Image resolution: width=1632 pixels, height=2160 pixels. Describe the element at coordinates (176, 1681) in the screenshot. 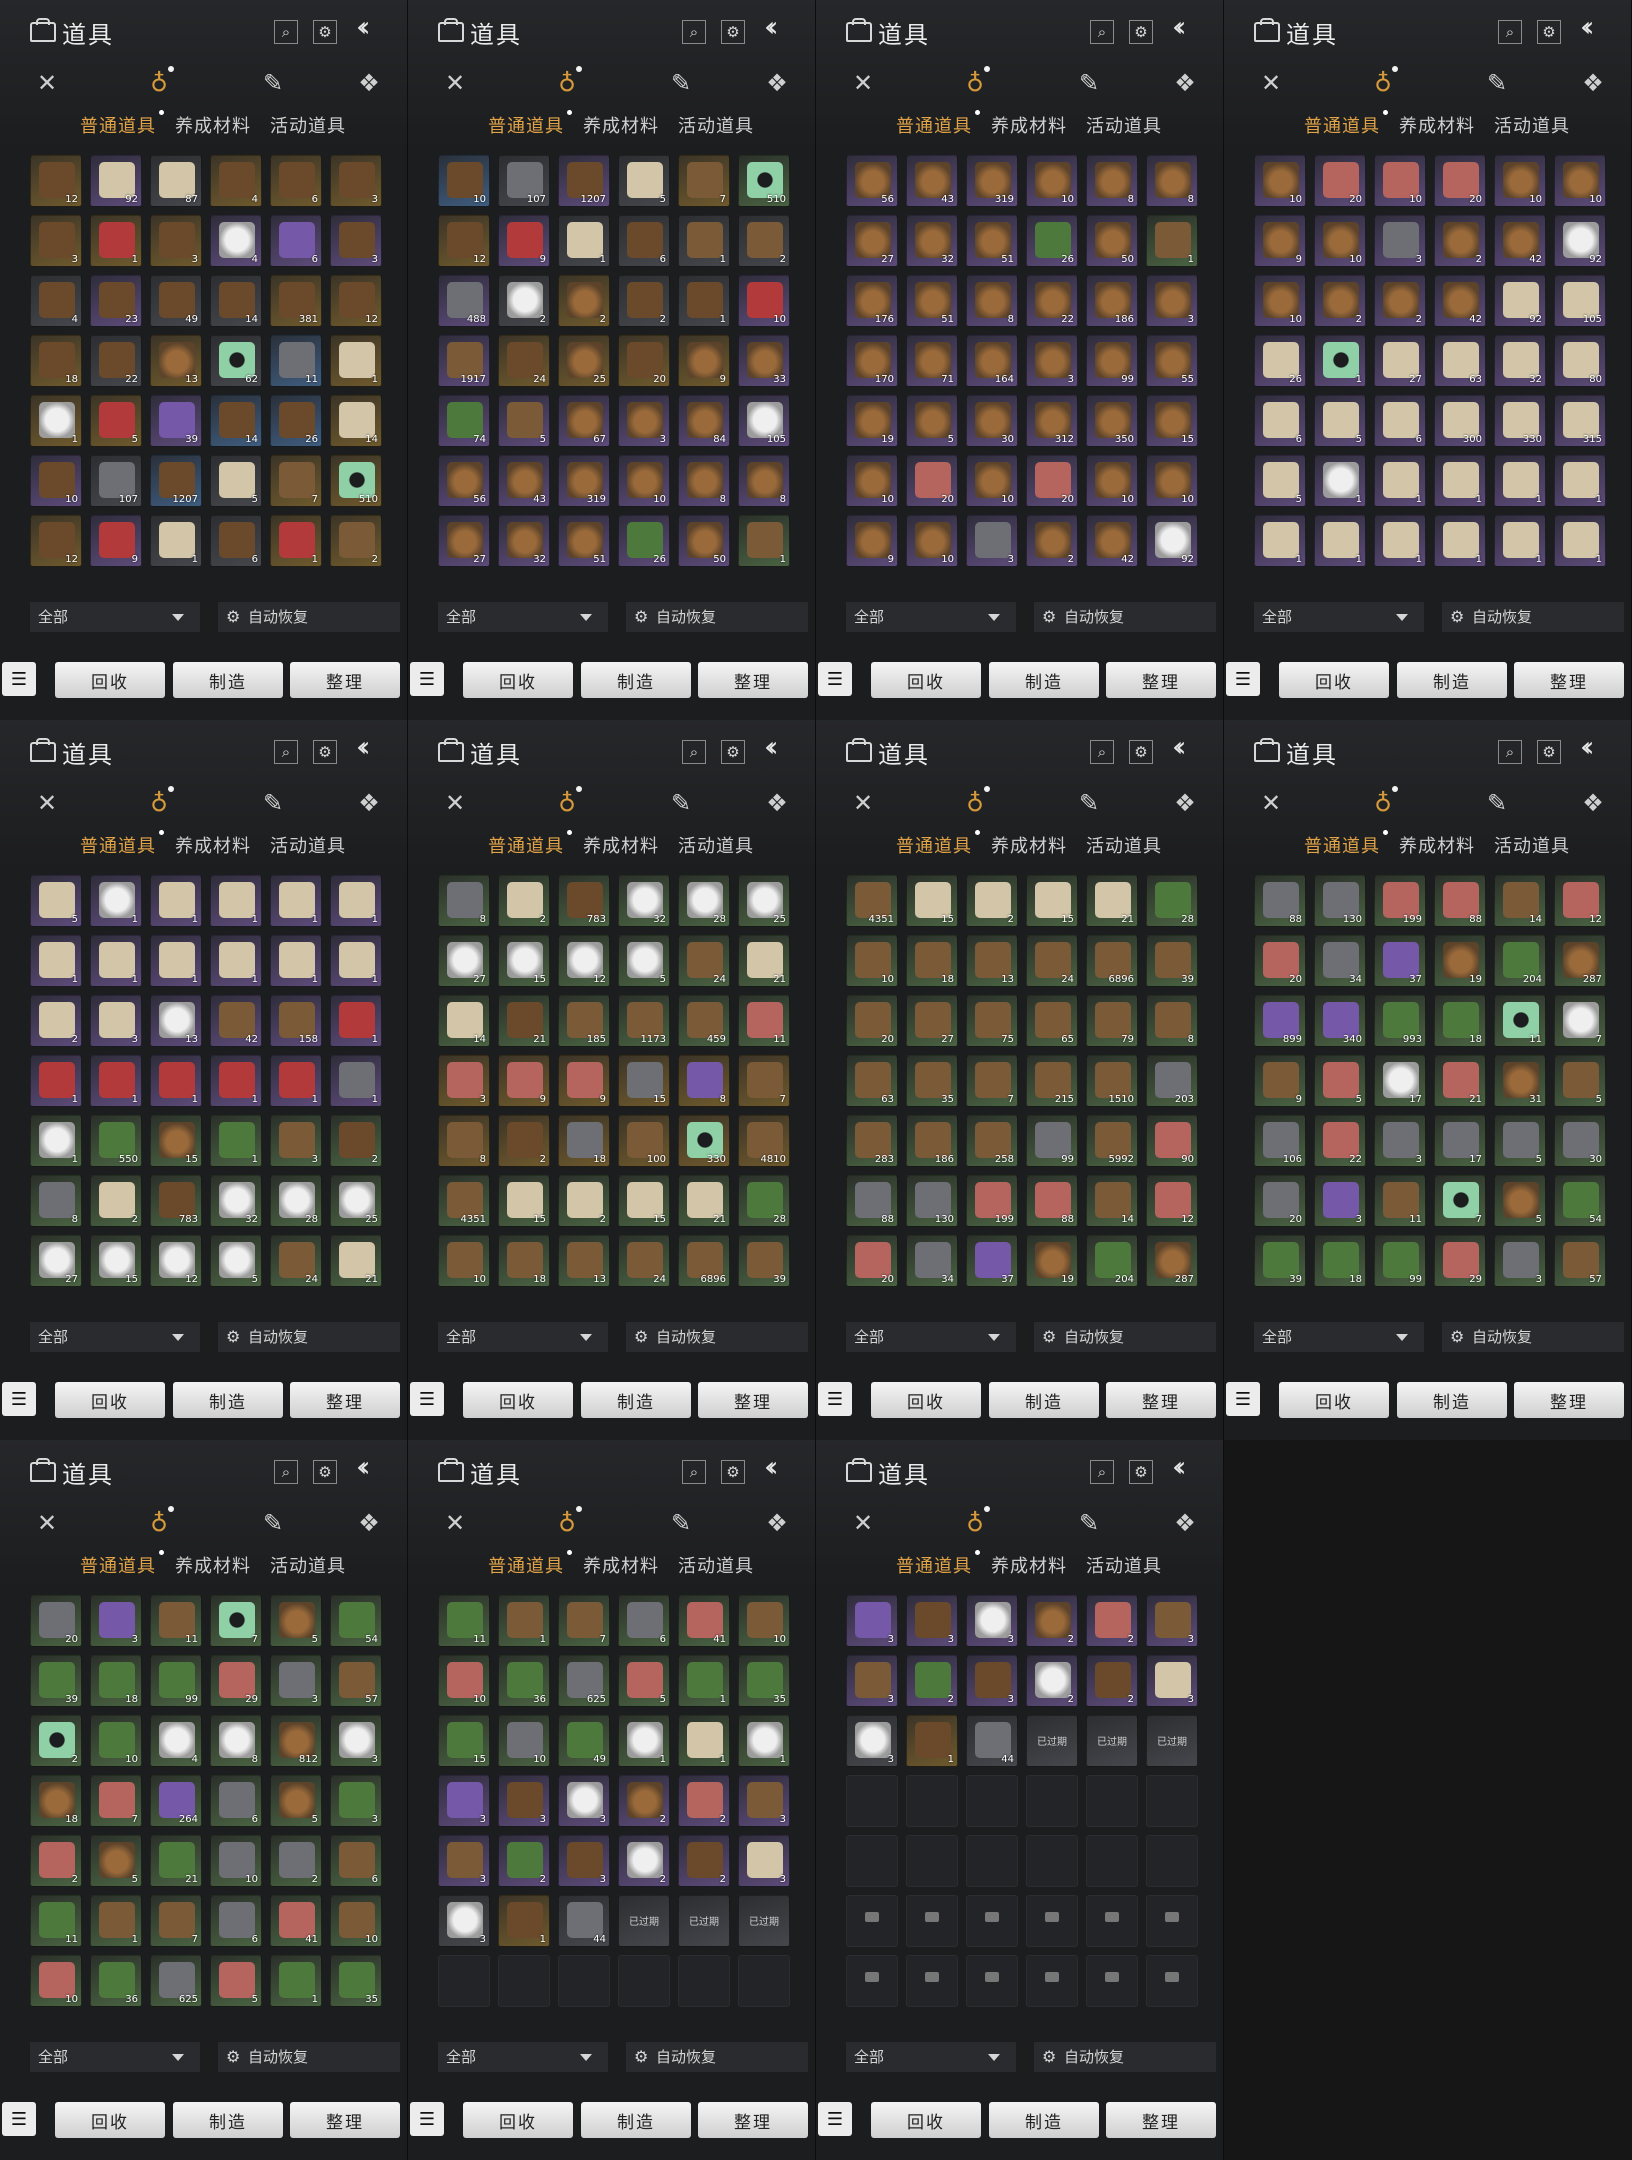

I see `item-slot: 99` at that location.